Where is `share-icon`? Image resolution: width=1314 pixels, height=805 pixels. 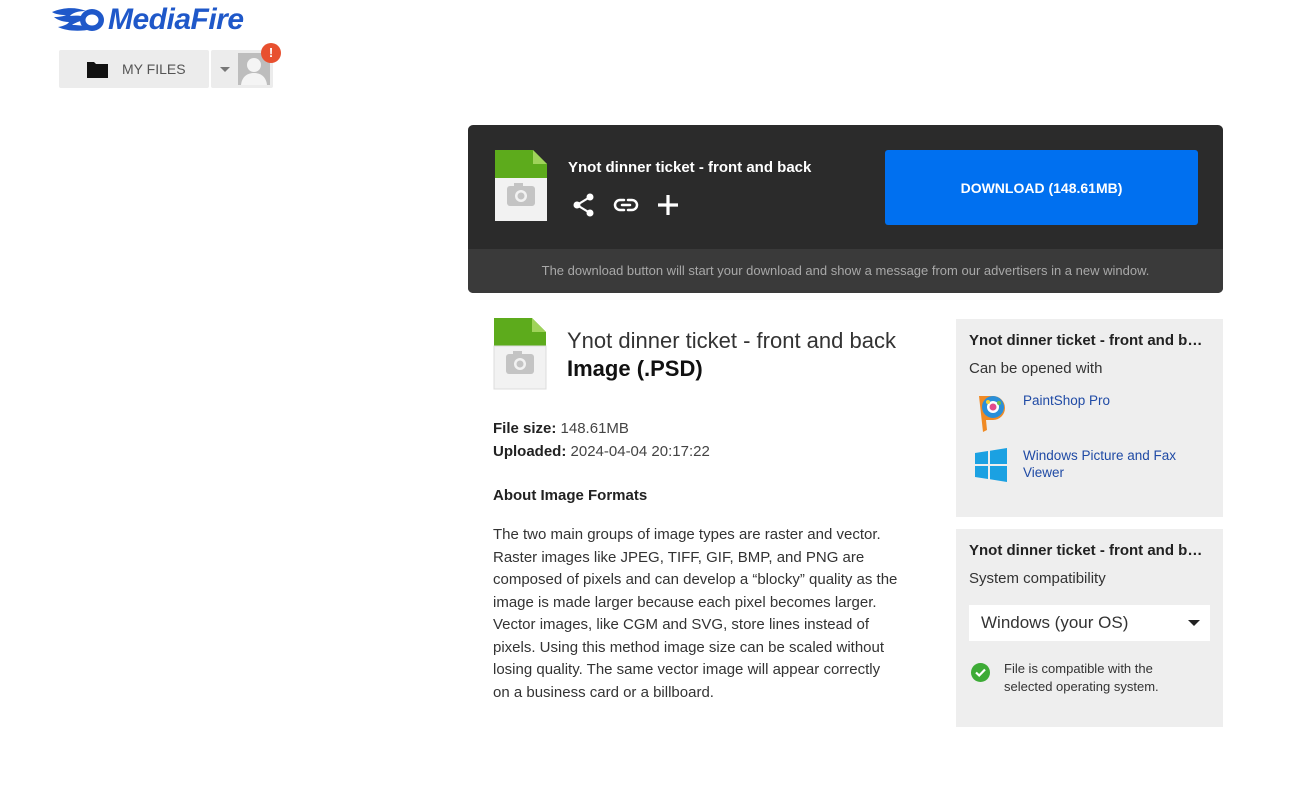
share-icon is located at coordinates (584, 205).